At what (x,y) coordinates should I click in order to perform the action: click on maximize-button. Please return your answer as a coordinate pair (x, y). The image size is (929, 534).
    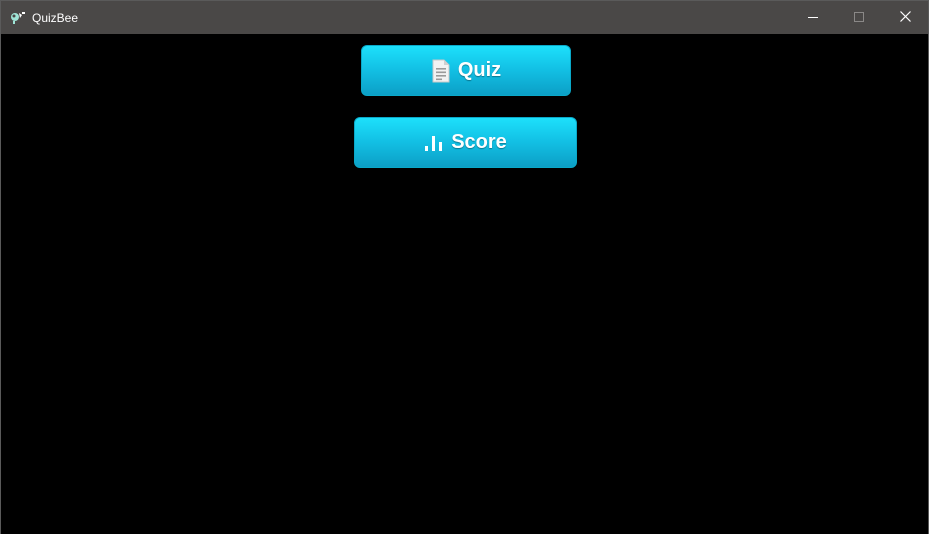
    Looking at the image, I should click on (859, 17).